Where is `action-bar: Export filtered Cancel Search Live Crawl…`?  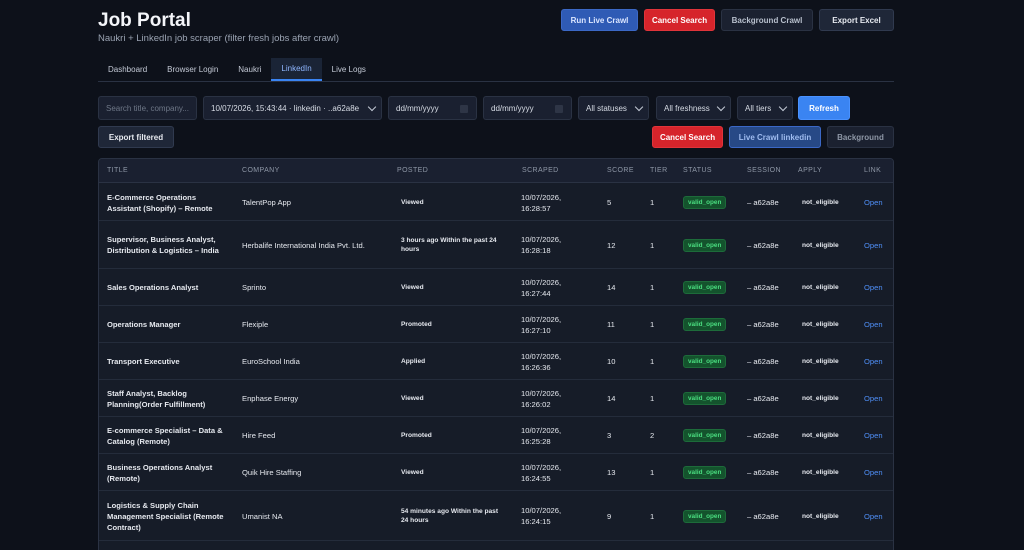 action-bar: Export filtered Cancel Search Live Crawl… is located at coordinates (496, 137).